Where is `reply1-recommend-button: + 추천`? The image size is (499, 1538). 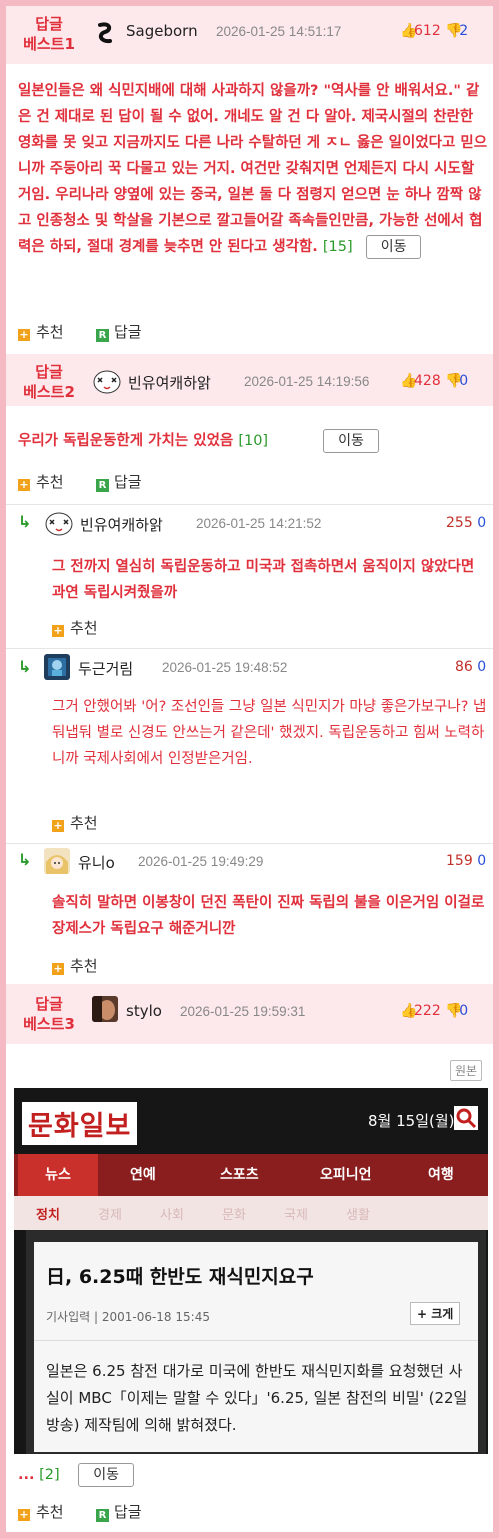 reply1-recommend-button: + 추천 is located at coordinates (75, 627).